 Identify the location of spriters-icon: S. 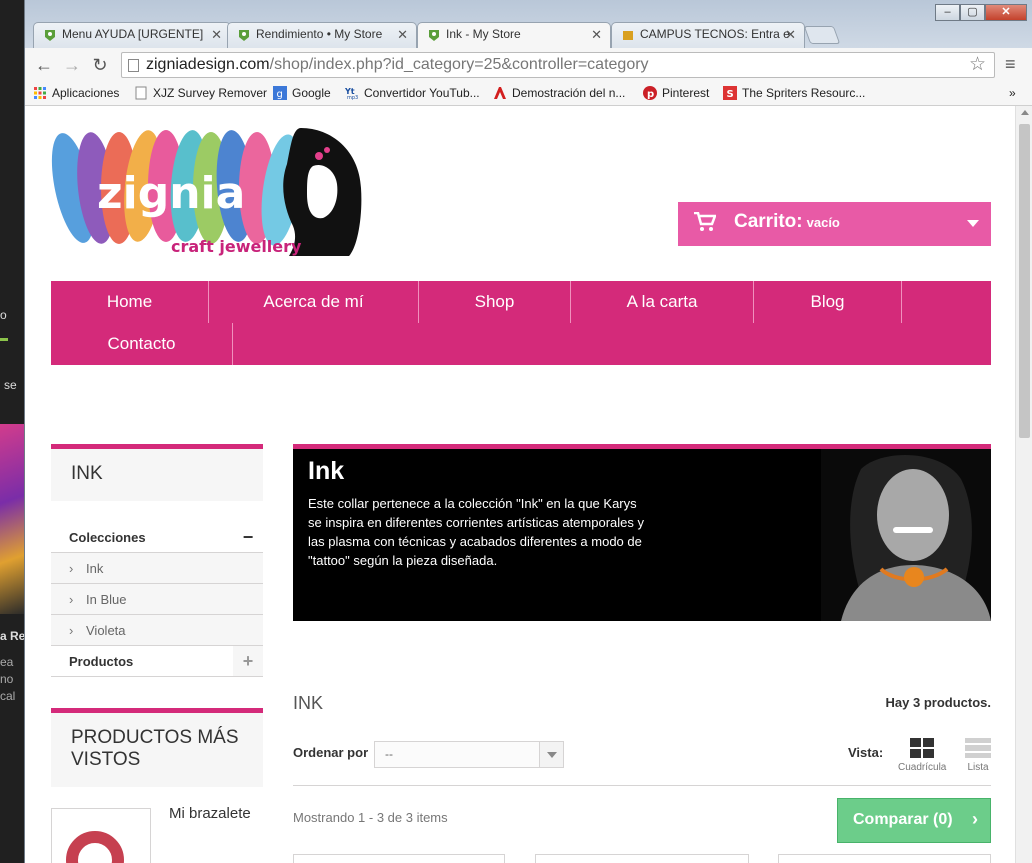
(730, 93).